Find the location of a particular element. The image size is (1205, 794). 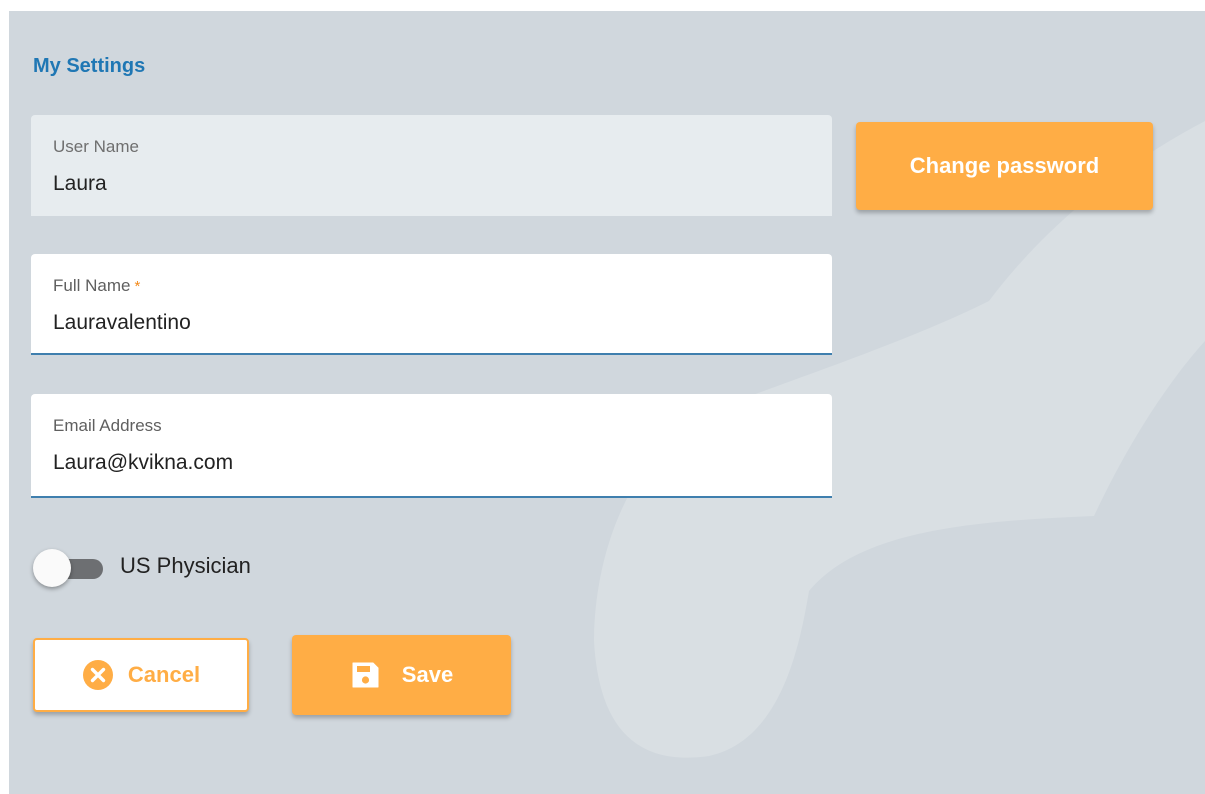

full-name-label-text: Full Name is located at coordinates (92, 285).